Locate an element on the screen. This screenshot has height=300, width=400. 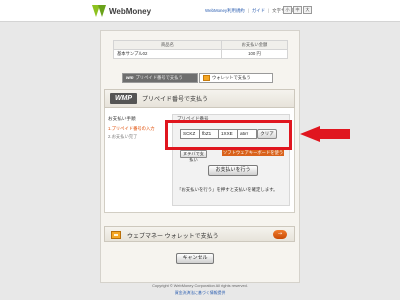
table-header-row: 商品名 お支払い金額 is located at coordinates (201, 45).